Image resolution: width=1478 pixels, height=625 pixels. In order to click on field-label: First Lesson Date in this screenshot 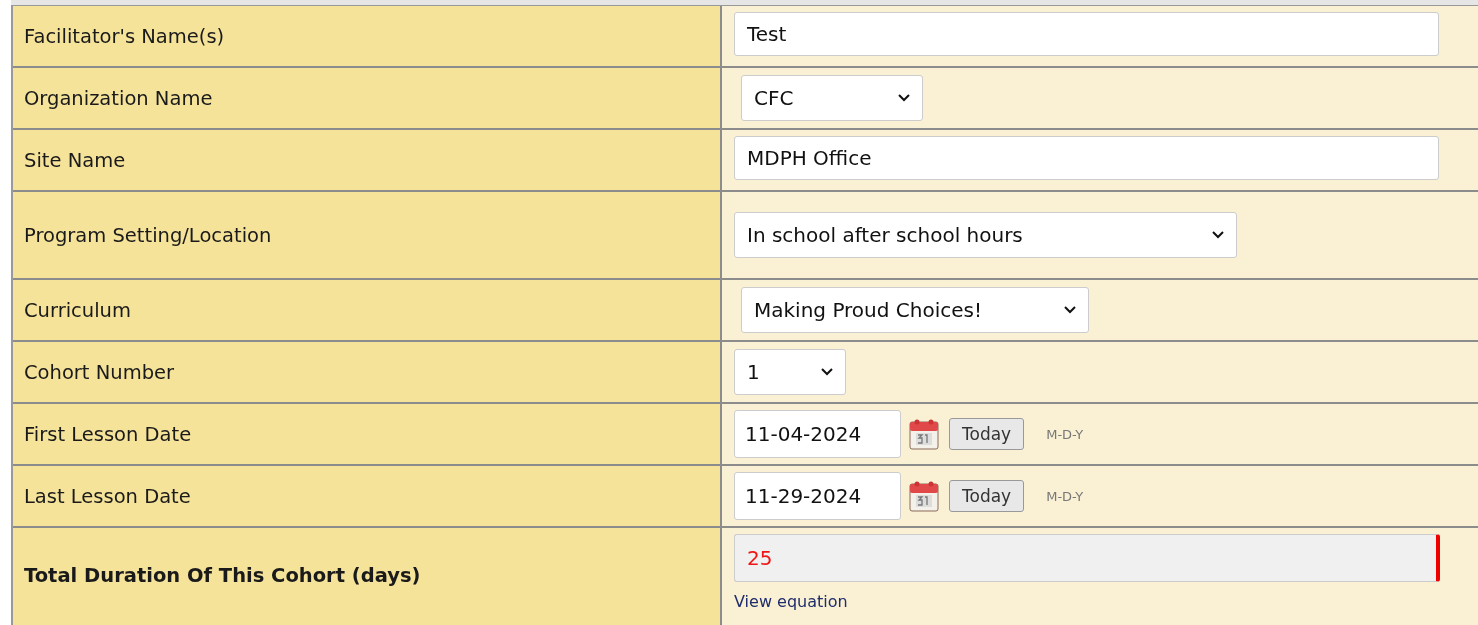, I will do `click(108, 434)`.